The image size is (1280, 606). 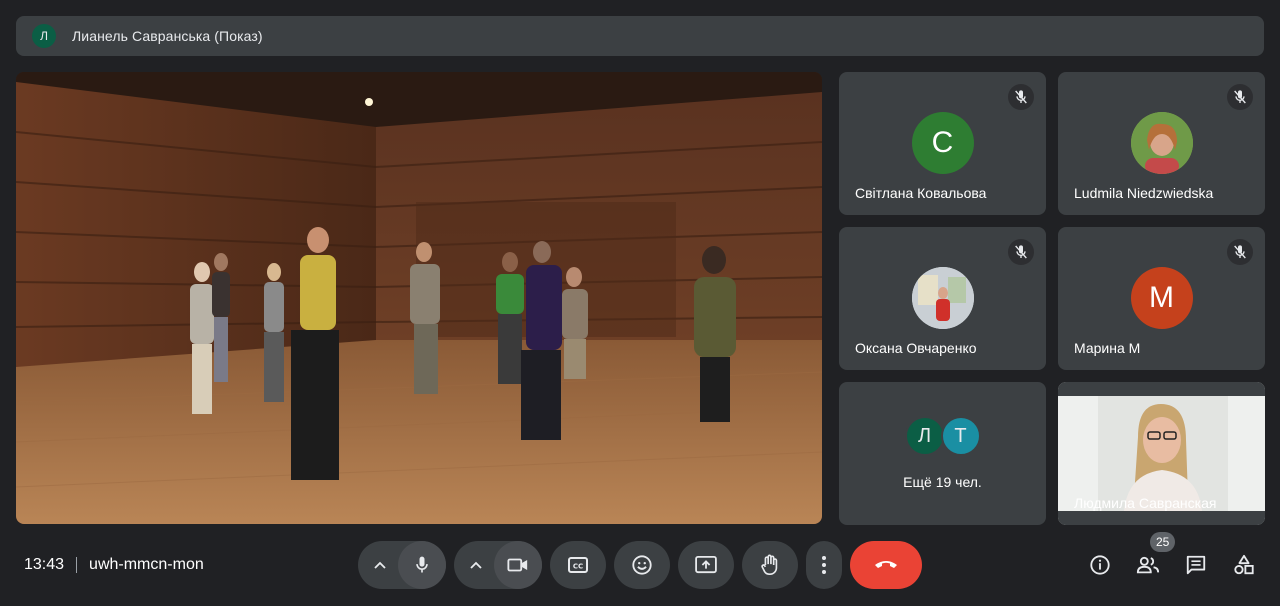 What do you see at coordinates (942, 482) in the screenshot?
I see `more-participants-label: Ещё 19 чел.` at bounding box center [942, 482].